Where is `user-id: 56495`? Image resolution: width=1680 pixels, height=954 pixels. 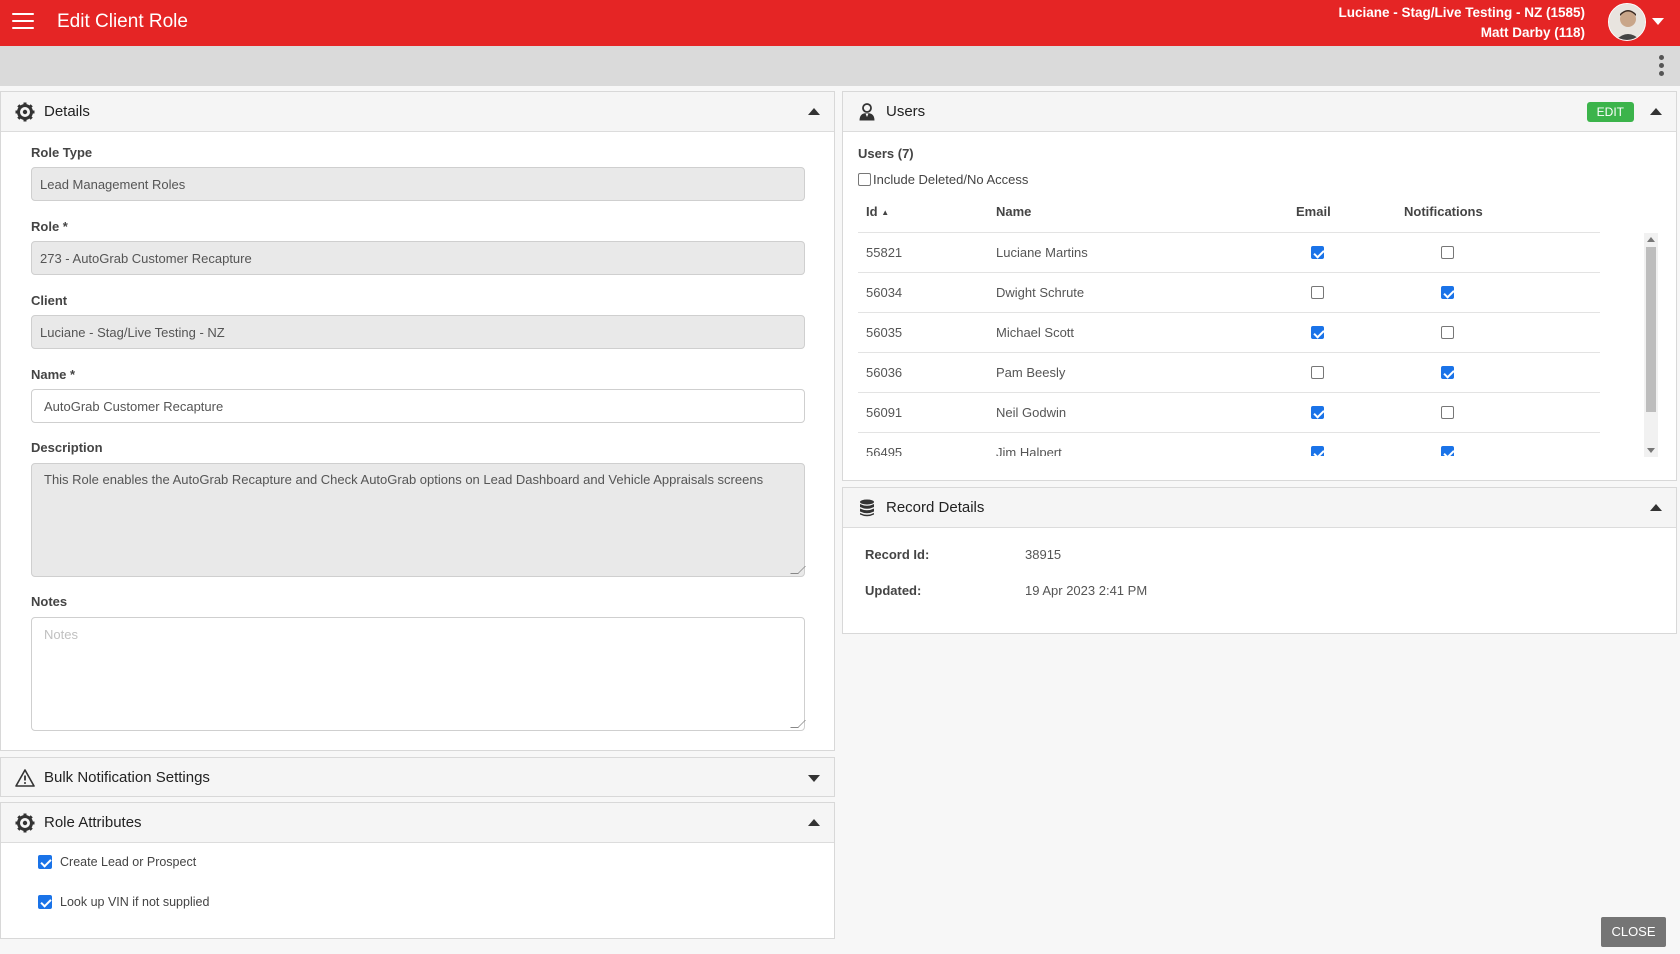
user-id: 56495 is located at coordinates (884, 450).